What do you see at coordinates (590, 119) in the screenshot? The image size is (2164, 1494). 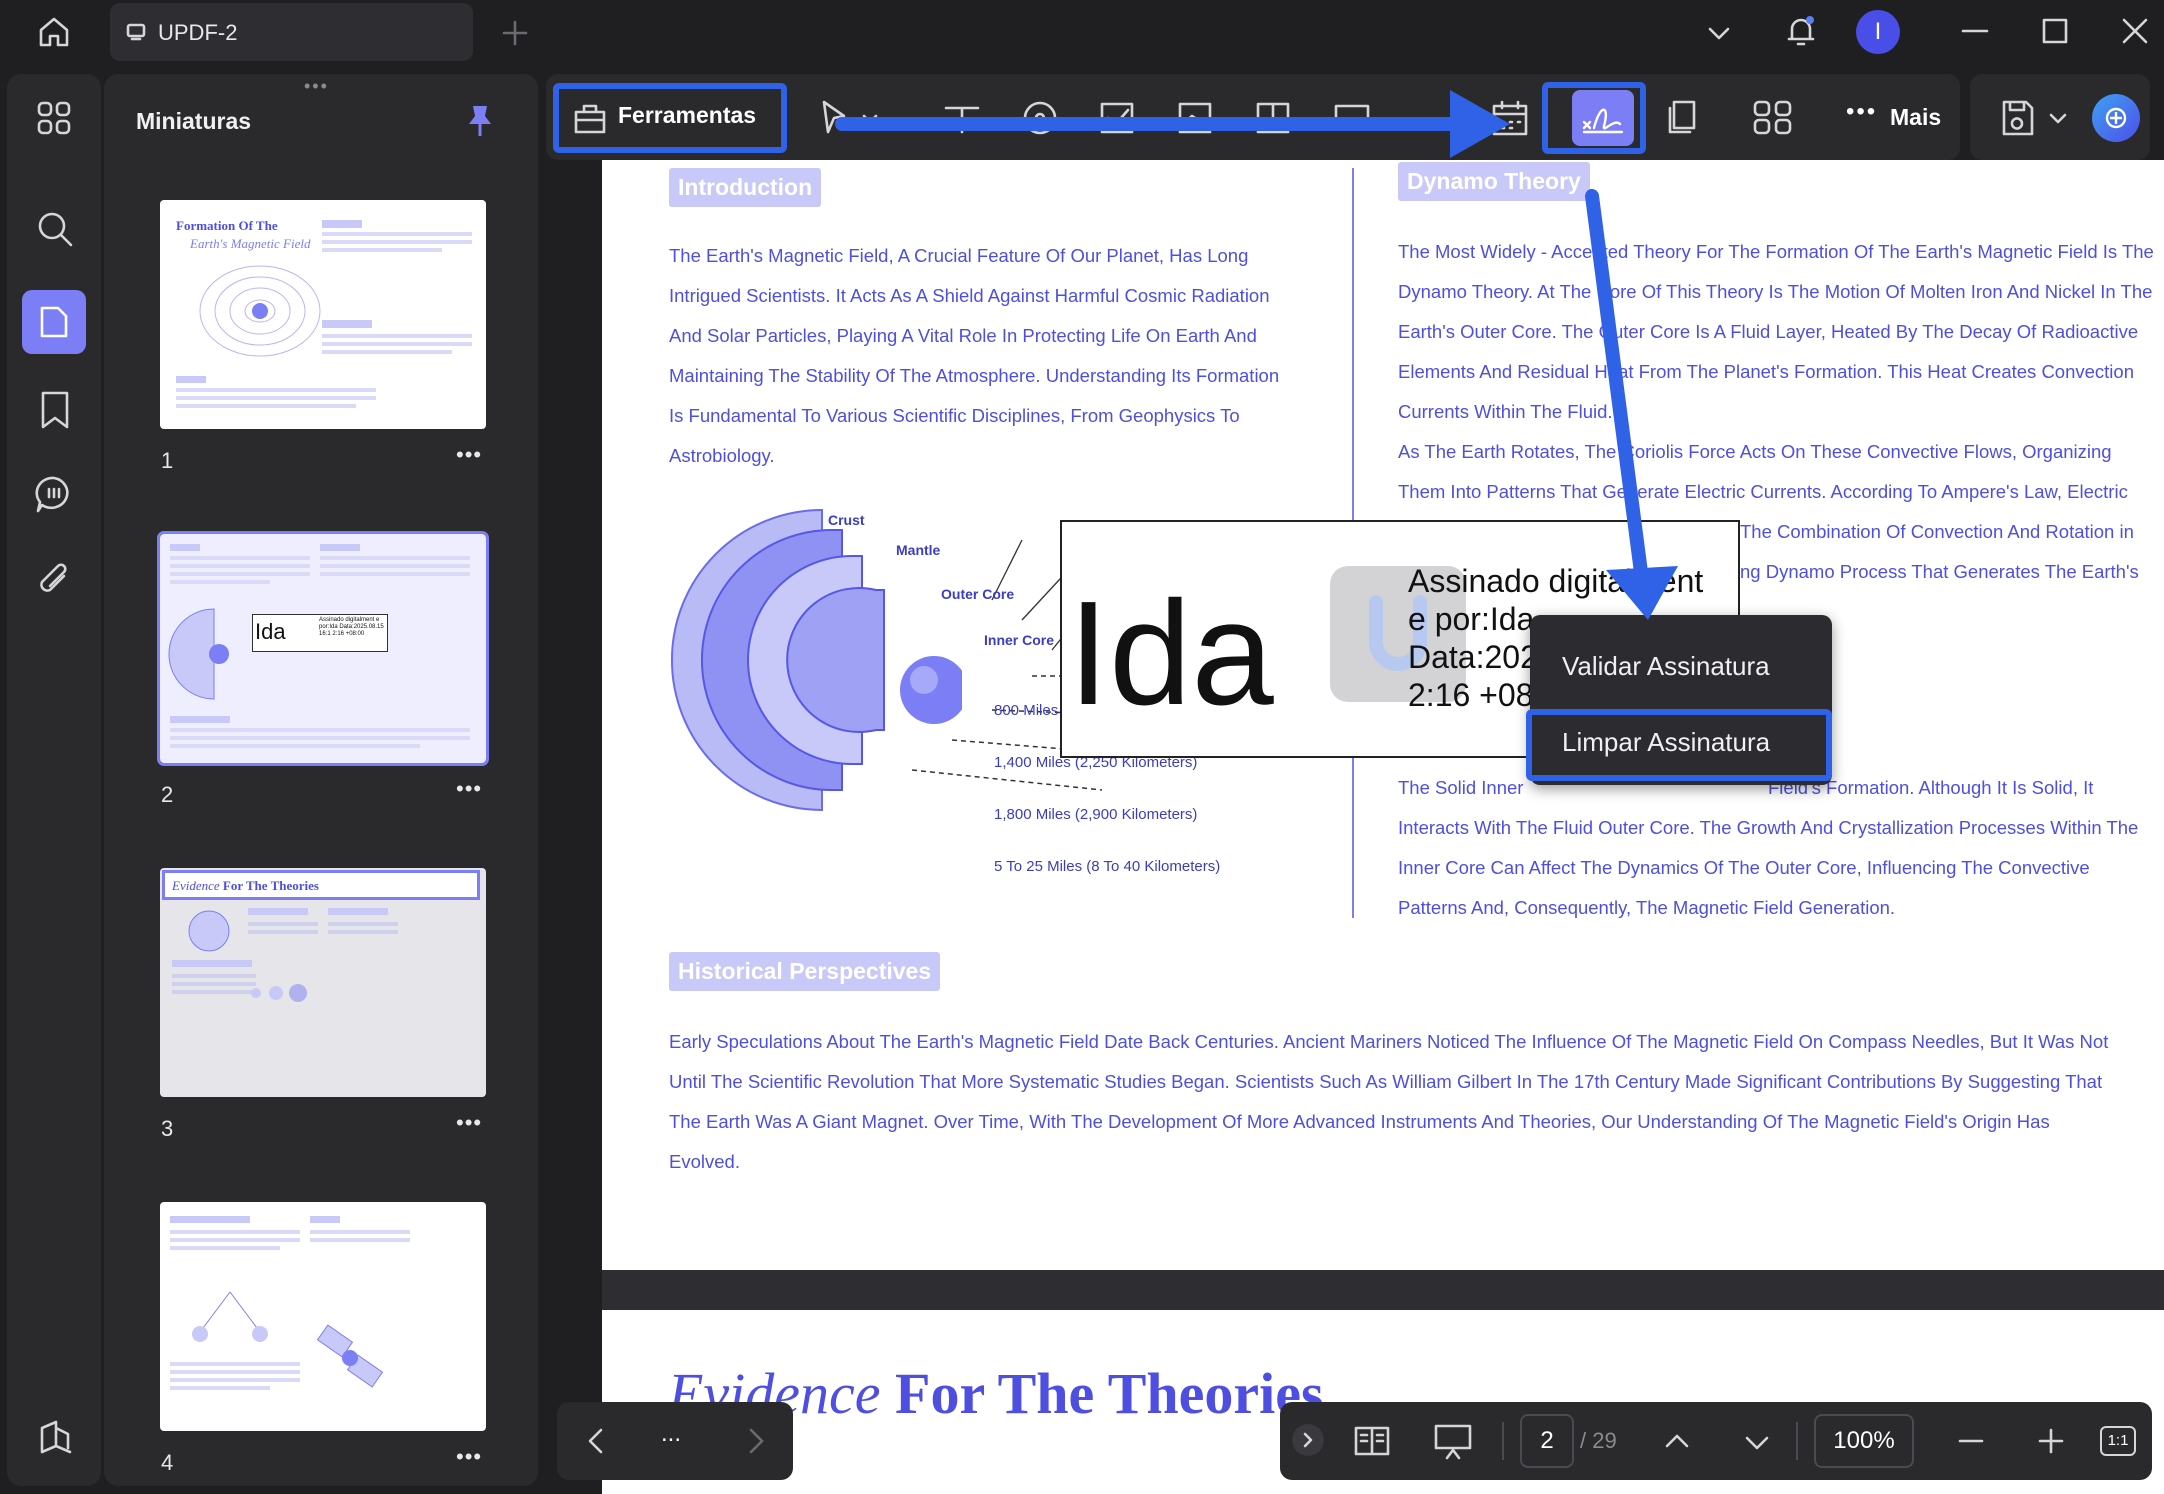 I see `toolbox-icon` at bounding box center [590, 119].